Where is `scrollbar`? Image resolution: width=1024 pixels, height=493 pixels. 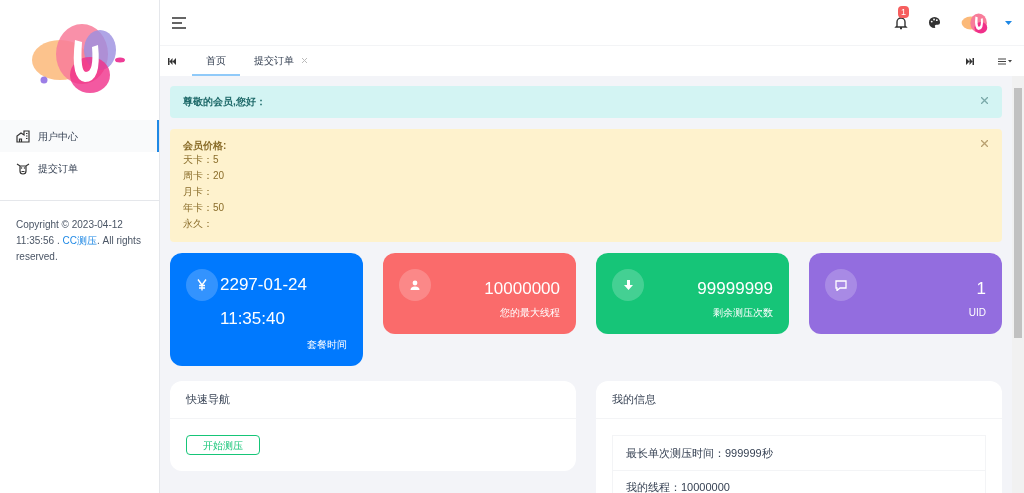 scrollbar is located at coordinates (1018, 284).